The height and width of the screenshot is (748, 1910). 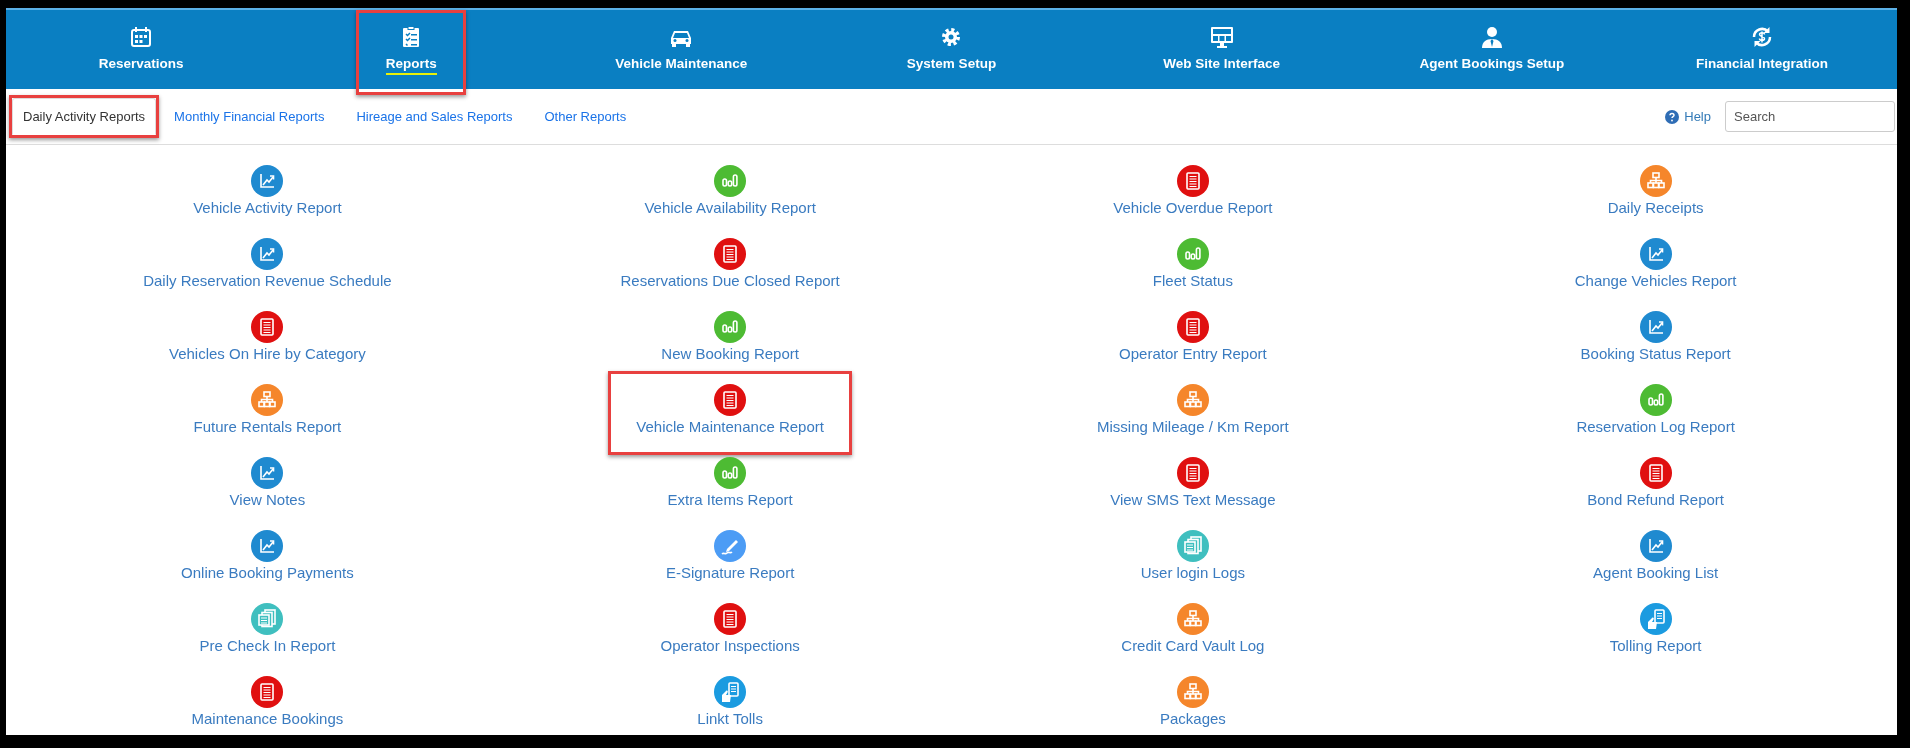 What do you see at coordinates (1192, 573) in the screenshot?
I see `report-link: User login Logs` at bounding box center [1192, 573].